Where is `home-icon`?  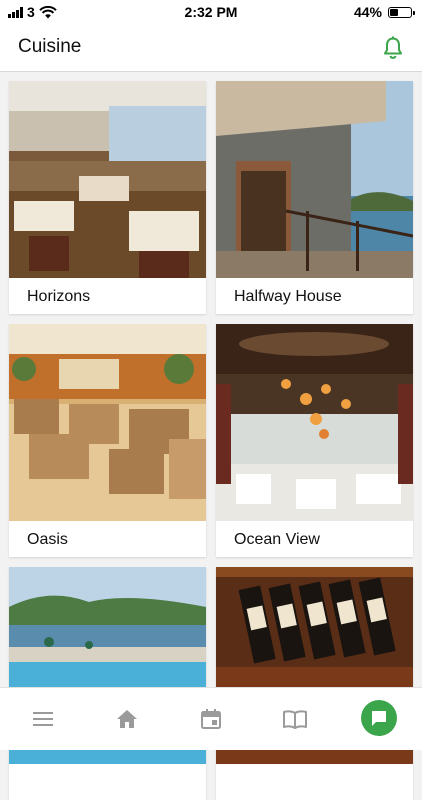 home-icon is located at coordinates (127, 719).